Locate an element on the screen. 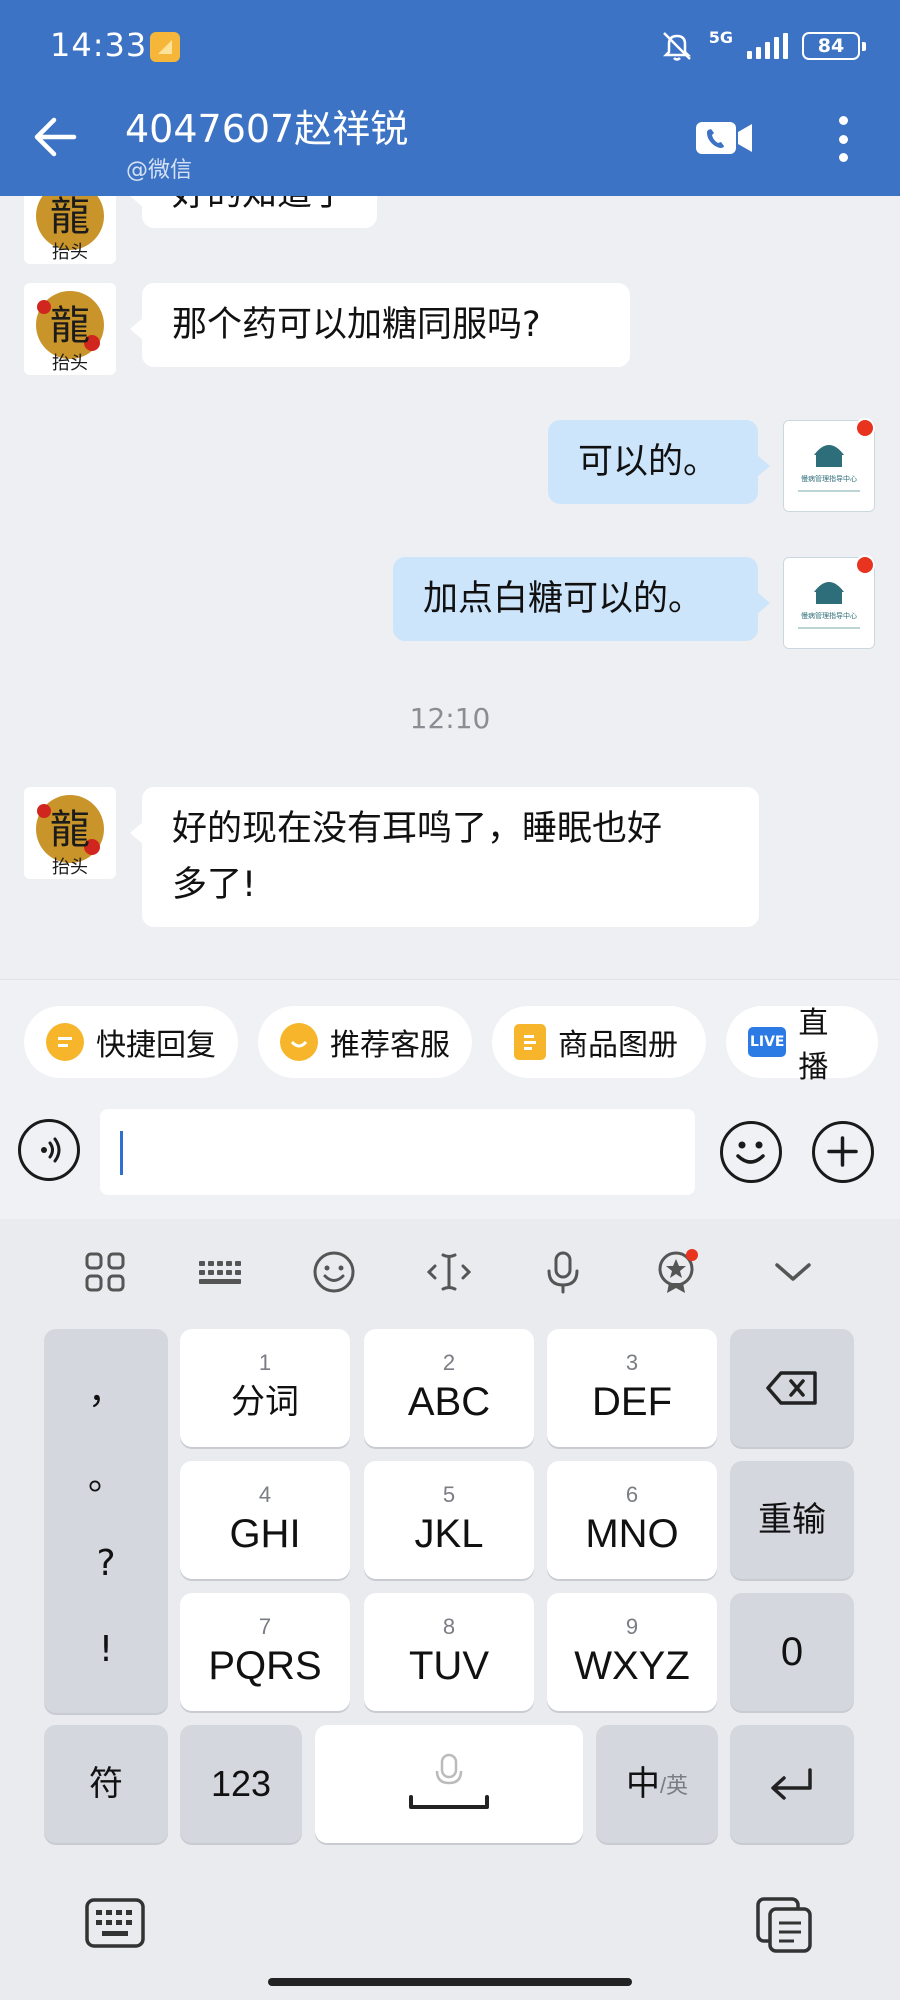 Image resolution: width=900 pixels, height=2000 pixels. enter-key is located at coordinates (792, 1784).